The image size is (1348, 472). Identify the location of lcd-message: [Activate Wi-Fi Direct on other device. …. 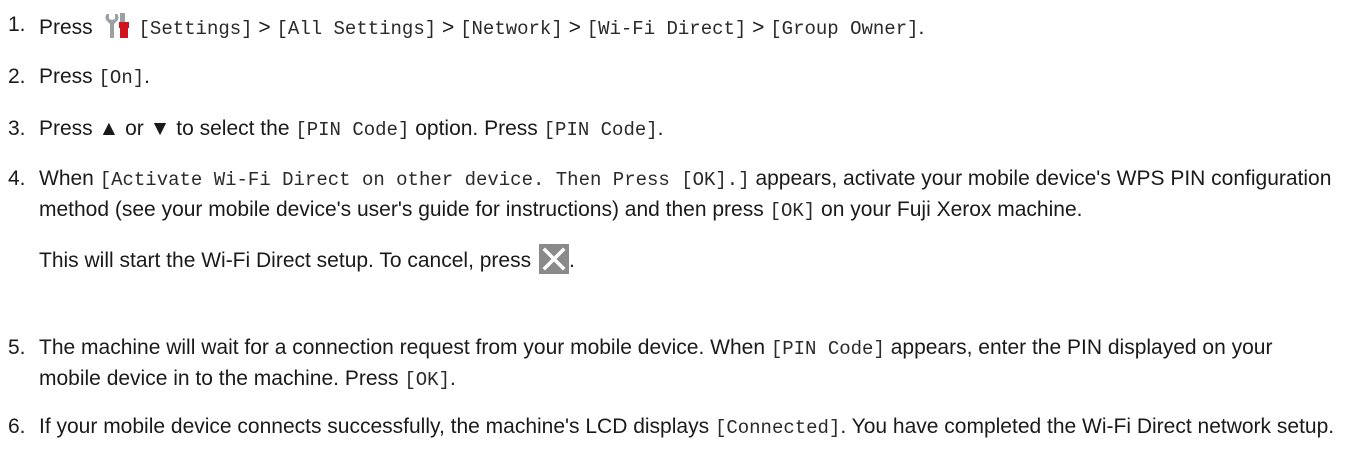
(424, 180).